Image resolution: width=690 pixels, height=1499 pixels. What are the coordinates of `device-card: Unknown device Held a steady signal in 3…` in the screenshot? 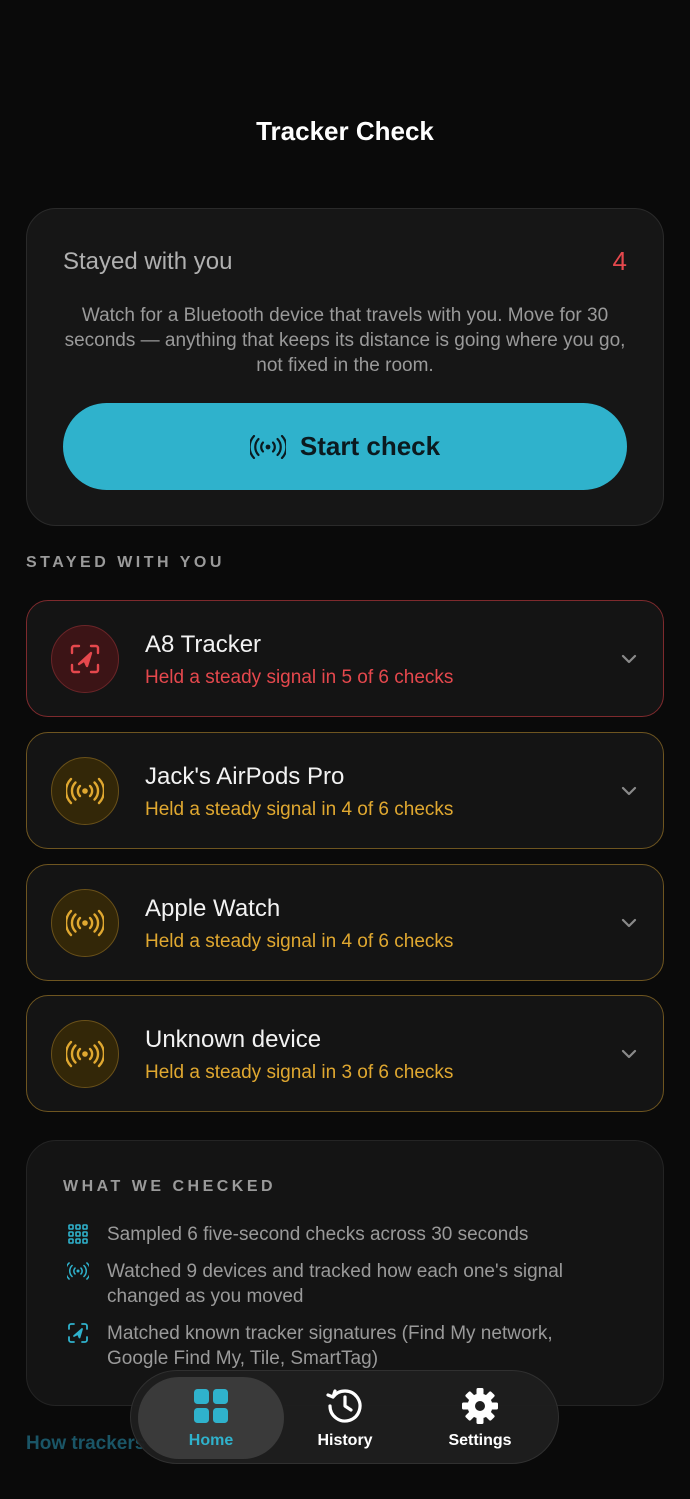 It's located at (345, 1053).